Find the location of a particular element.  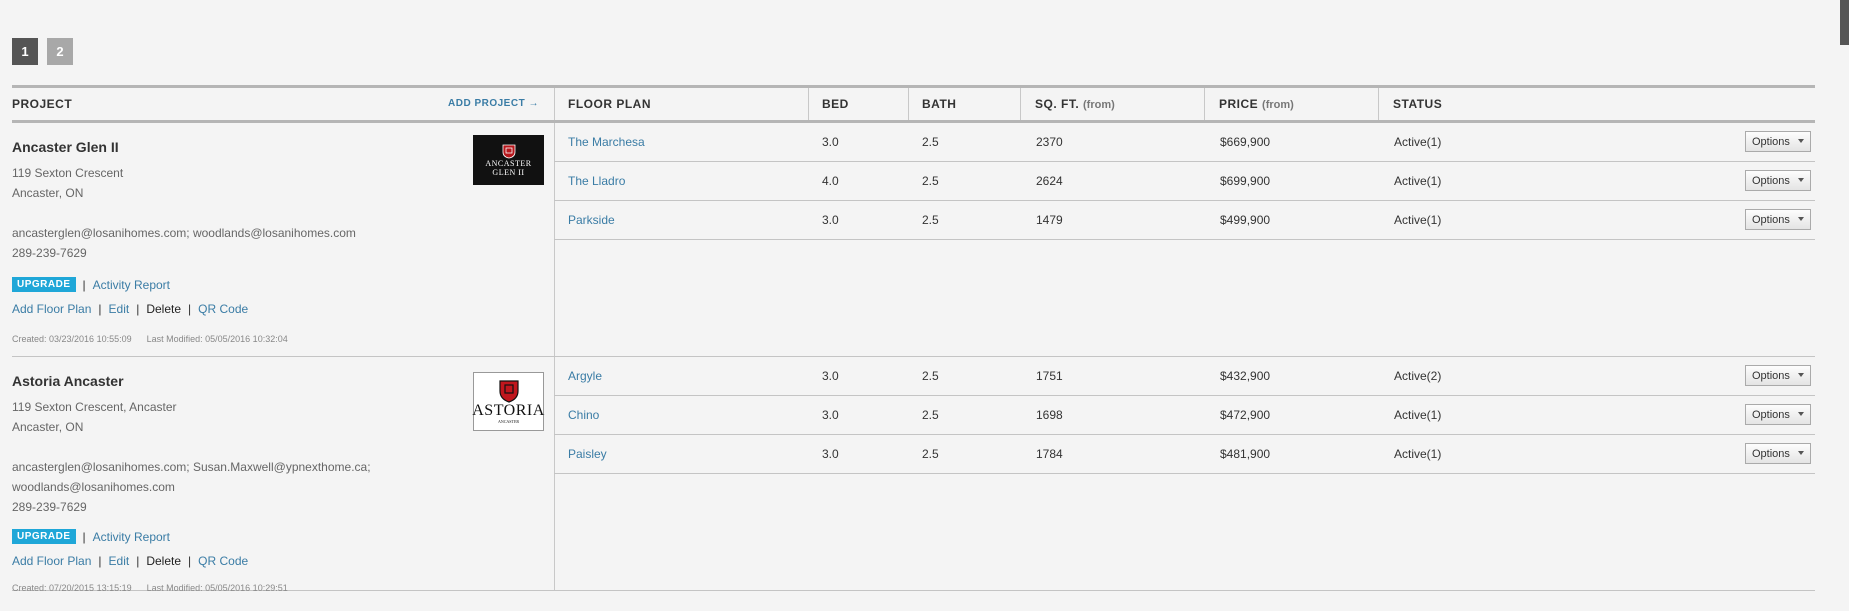

header-floor-plan: FLOOR PLAN is located at coordinates (609, 104).